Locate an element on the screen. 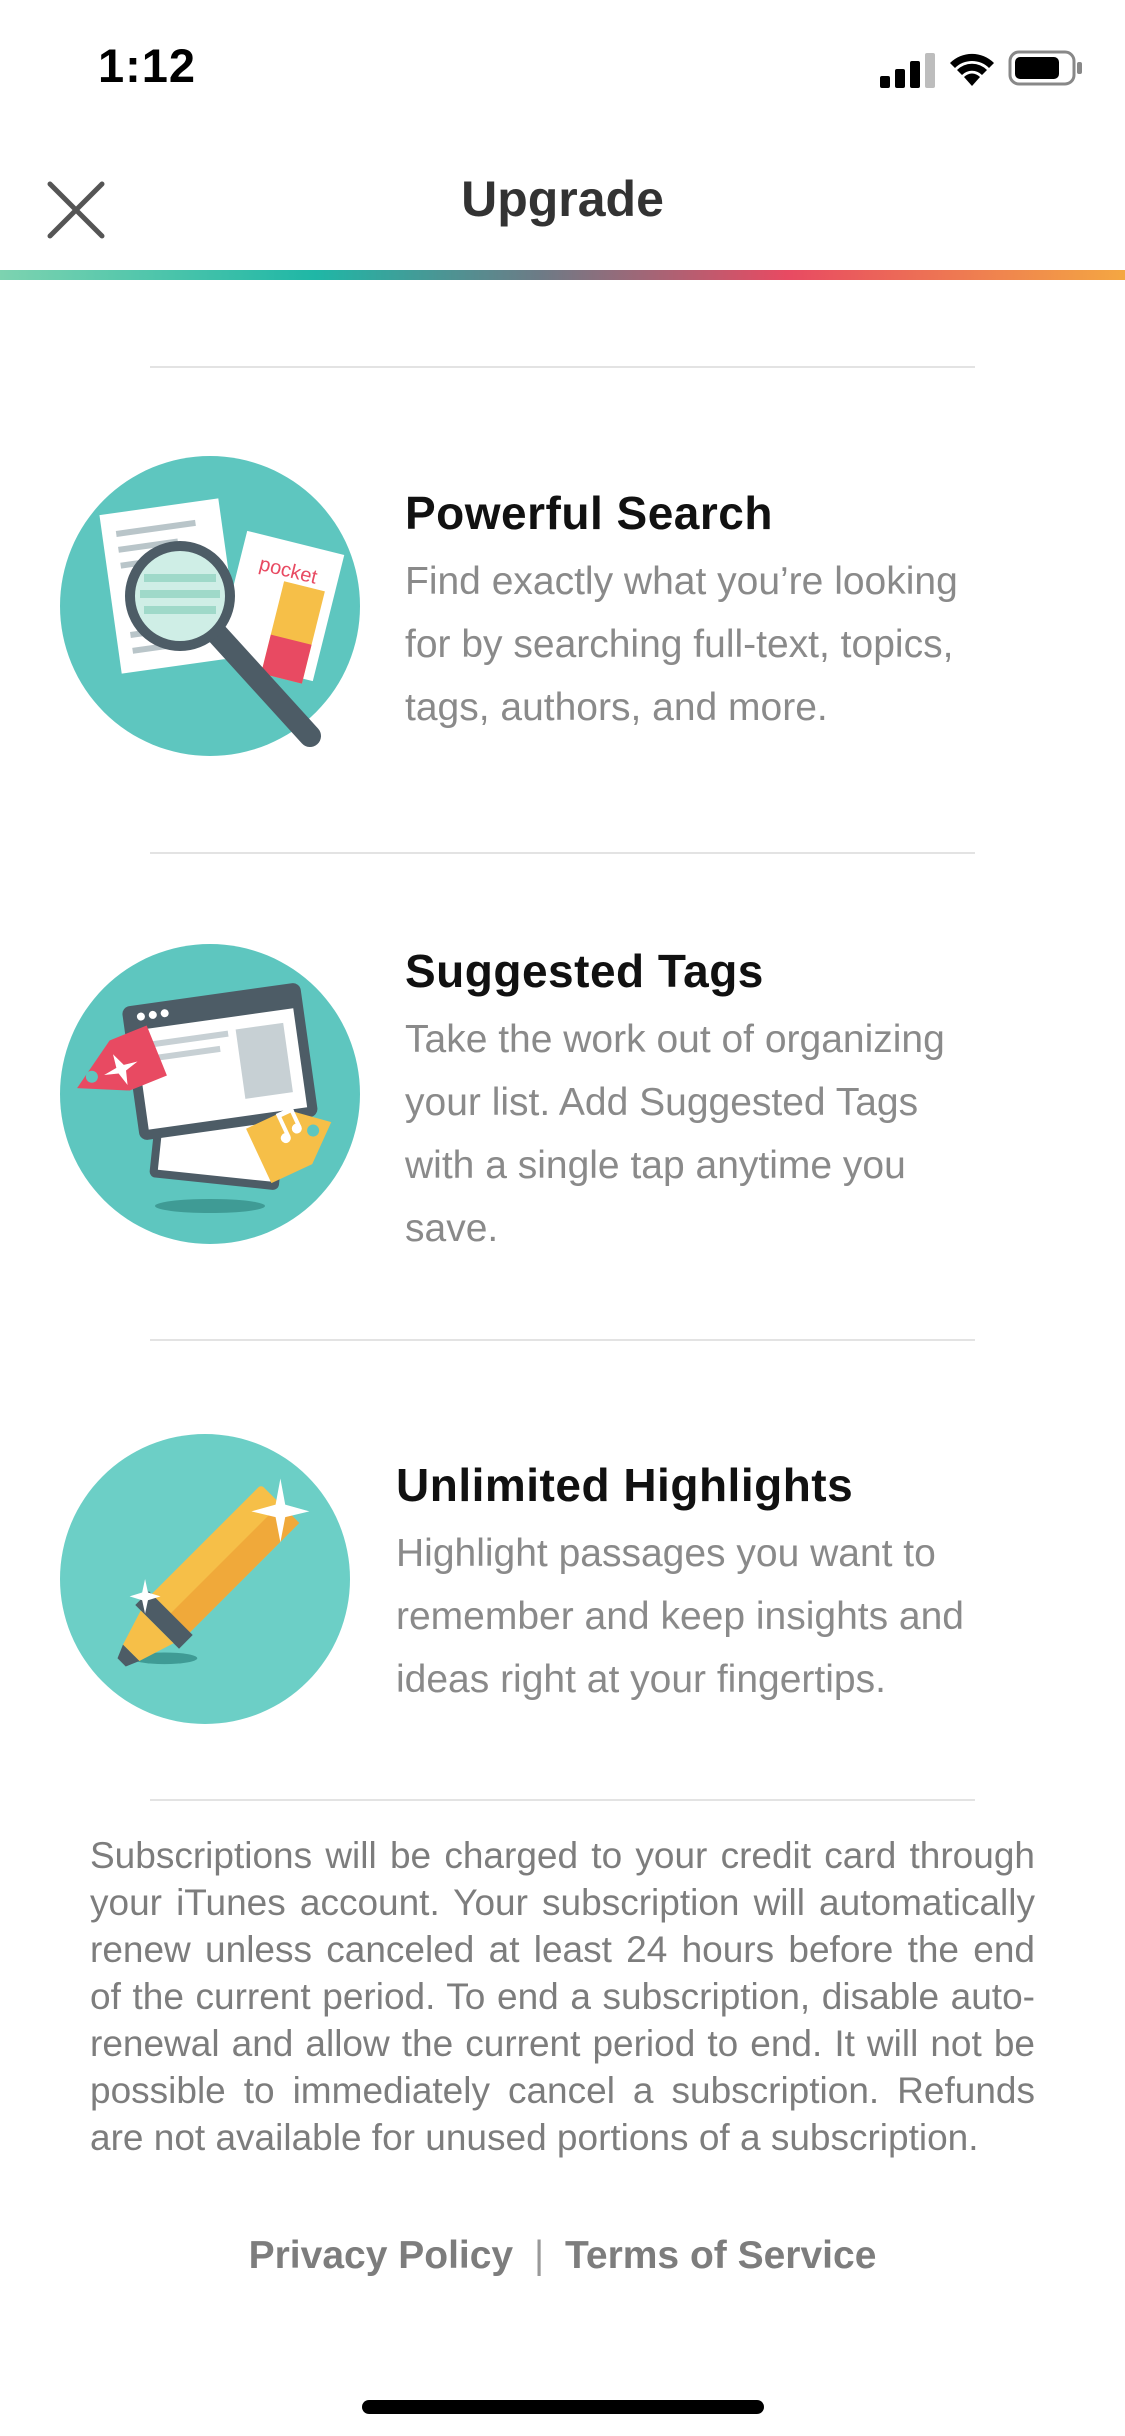 The image size is (1125, 2436). status-bar: 1:12 is located at coordinates (562, 70).